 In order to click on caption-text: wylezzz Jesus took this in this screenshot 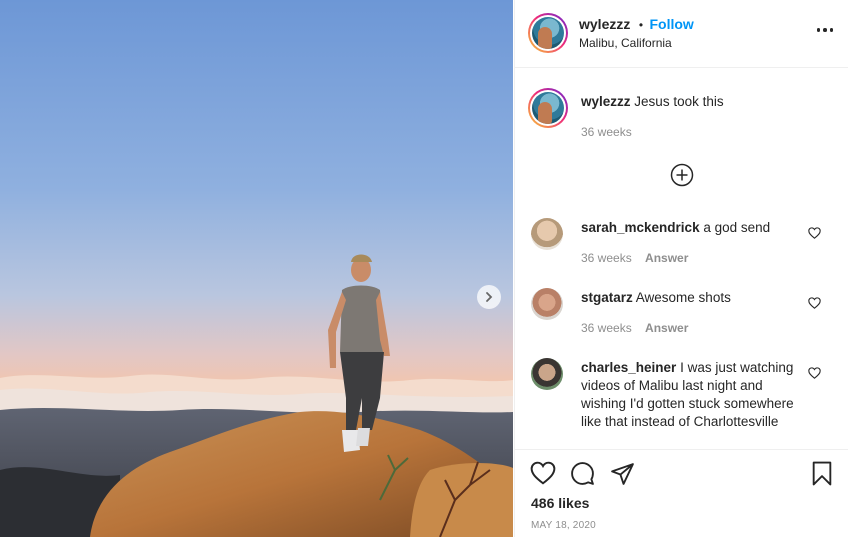, I will do `click(691, 102)`.